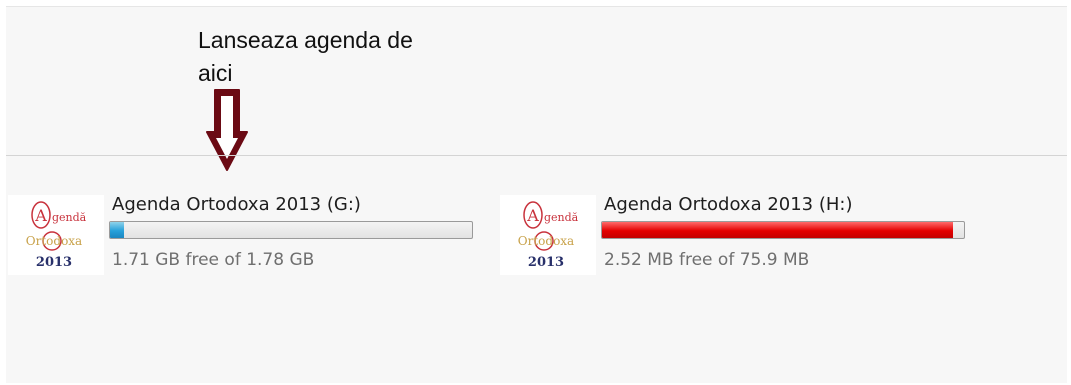 The width and height of the screenshot is (1071, 385). Describe the element at coordinates (707, 260) in the screenshot. I see `drive-free-space: 2.52 MB free of 75.9 MB` at that location.